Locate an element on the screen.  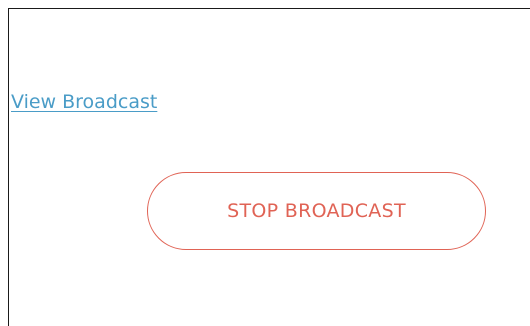
stop-broadcast-label: STOP BROADCAST is located at coordinates (316, 211).